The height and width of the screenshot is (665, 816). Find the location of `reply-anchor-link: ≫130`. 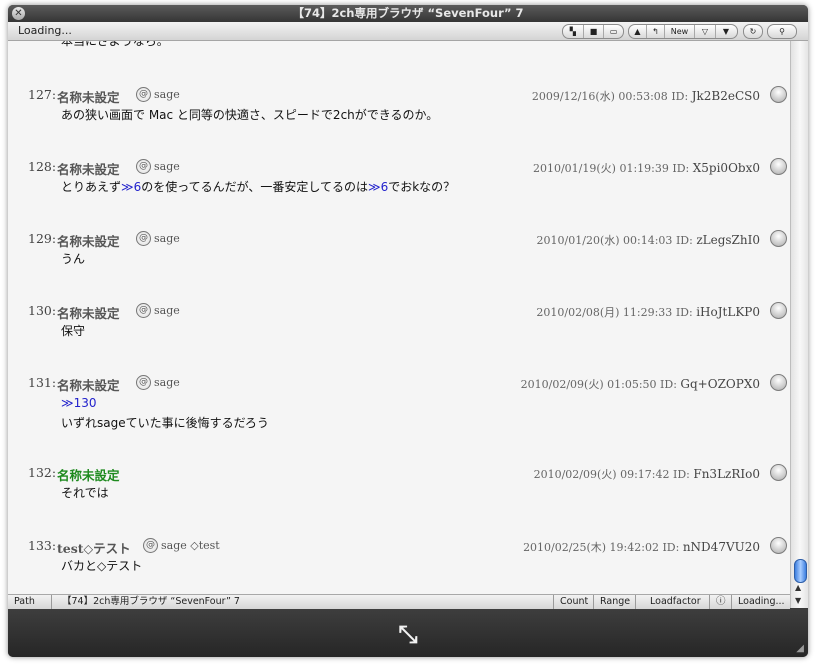

reply-anchor-link: ≫130 is located at coordinates (425, 403).